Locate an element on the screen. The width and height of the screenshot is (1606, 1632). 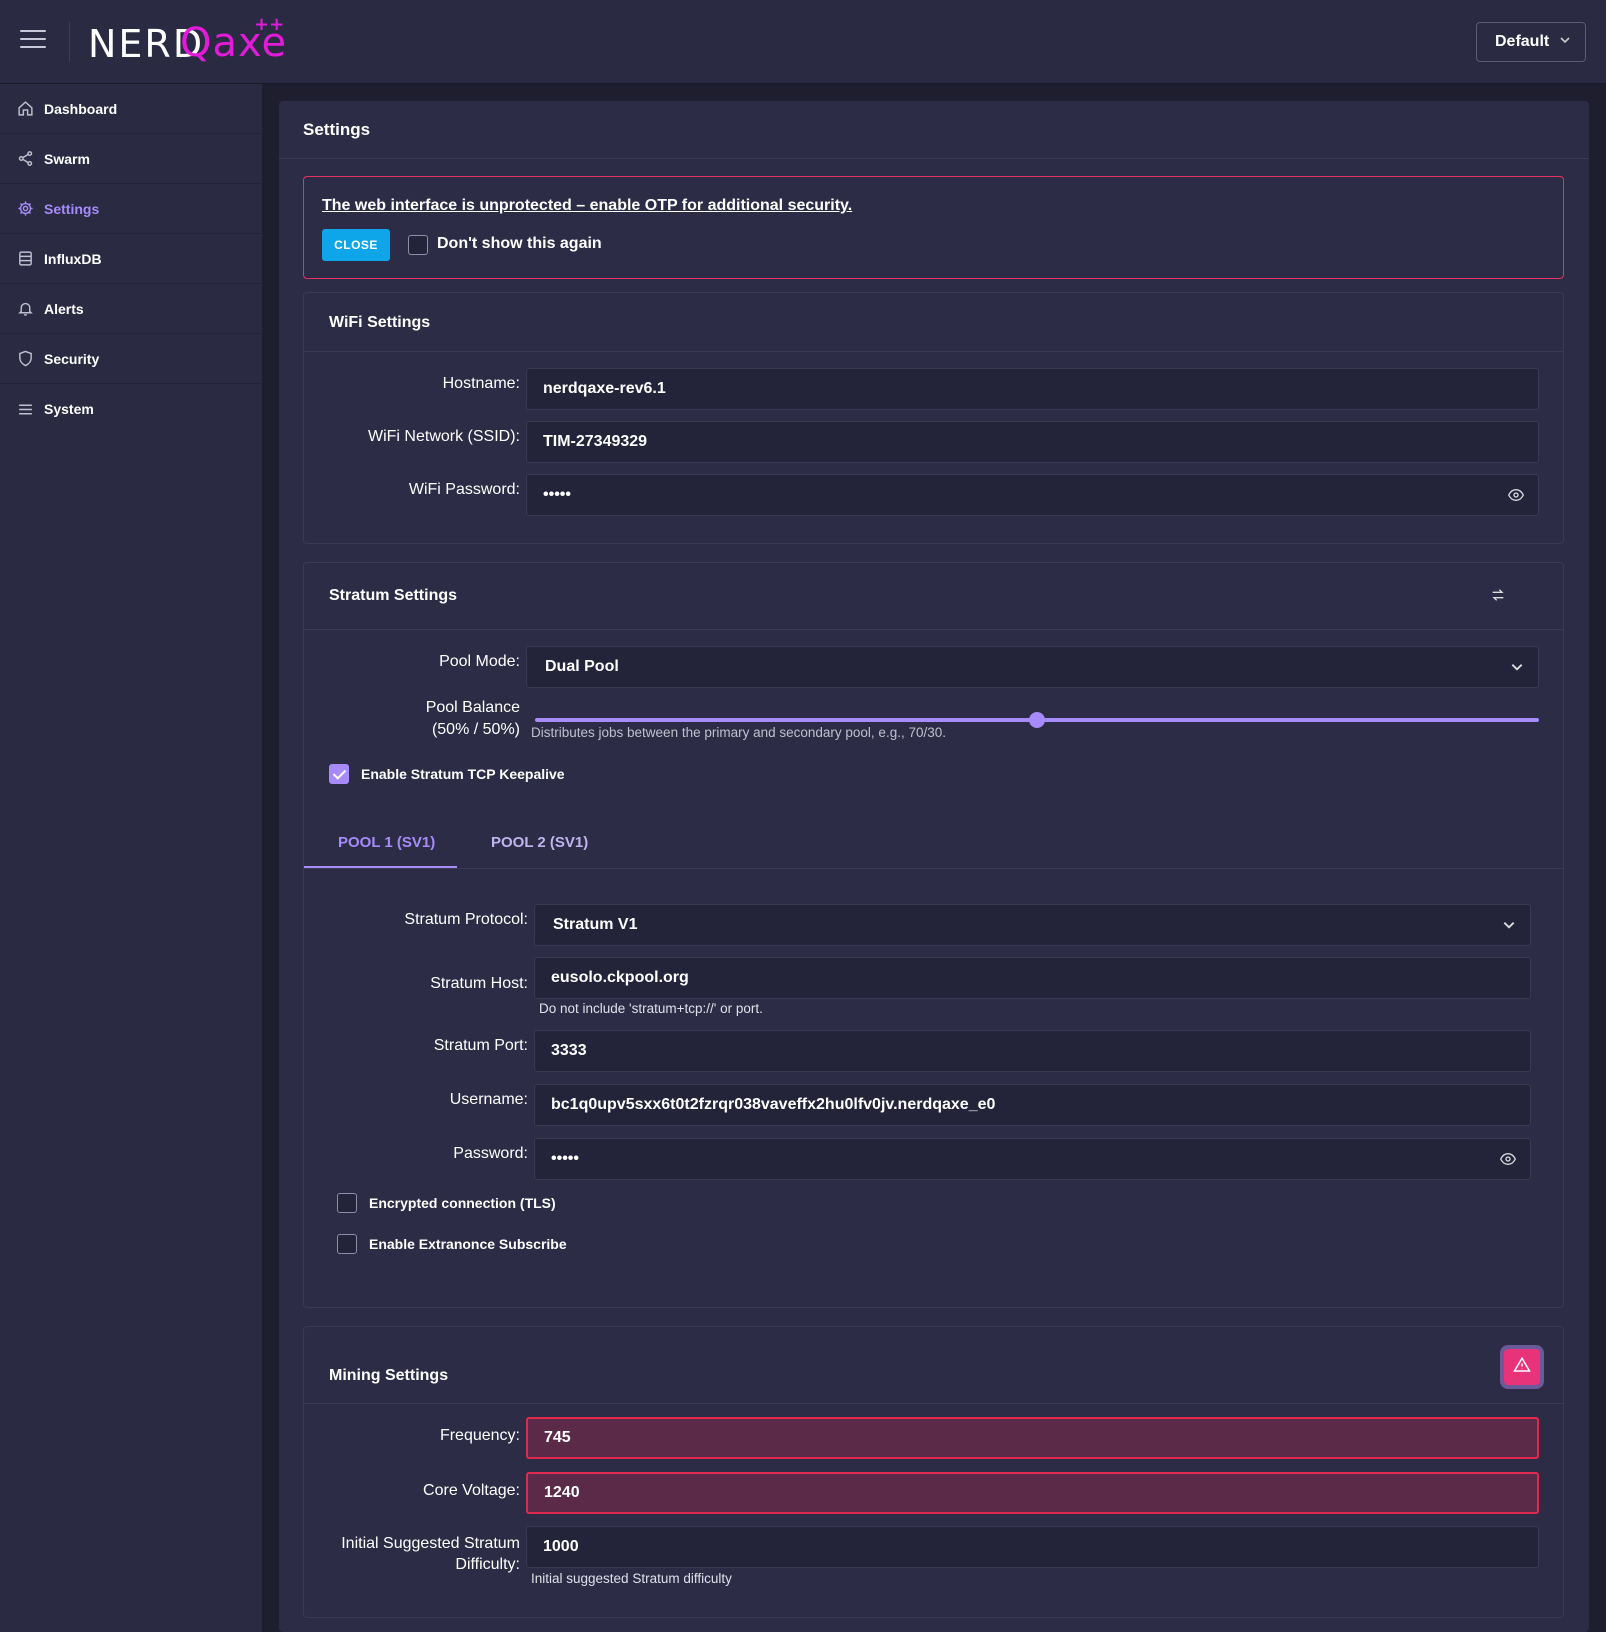
gear-icon is located at coordinates (25, 209).